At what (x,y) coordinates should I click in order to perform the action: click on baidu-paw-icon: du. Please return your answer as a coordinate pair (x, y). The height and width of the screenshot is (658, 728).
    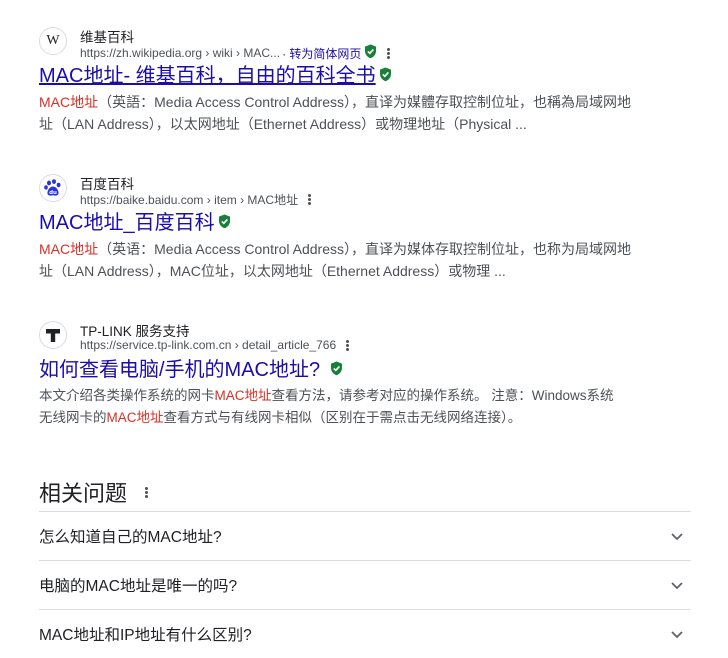
    Looking at the image, I should click on (53, 188).